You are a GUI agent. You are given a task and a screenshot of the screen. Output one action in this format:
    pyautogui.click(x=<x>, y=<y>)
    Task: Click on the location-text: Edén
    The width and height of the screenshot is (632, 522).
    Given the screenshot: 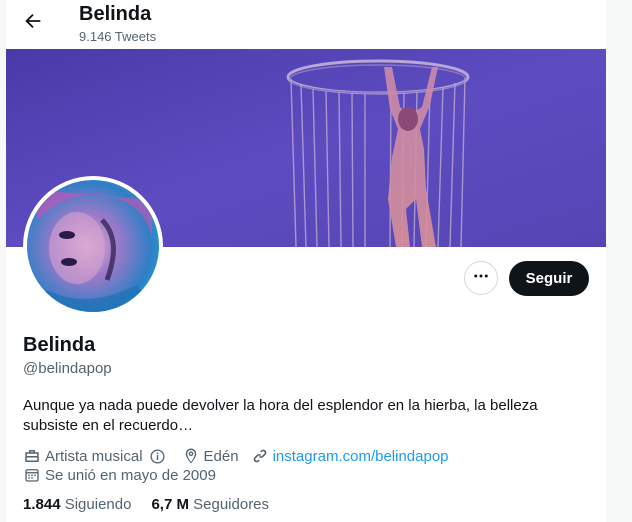 What is the action you would take?
    pyautogui.click(x=221, y=456)
    